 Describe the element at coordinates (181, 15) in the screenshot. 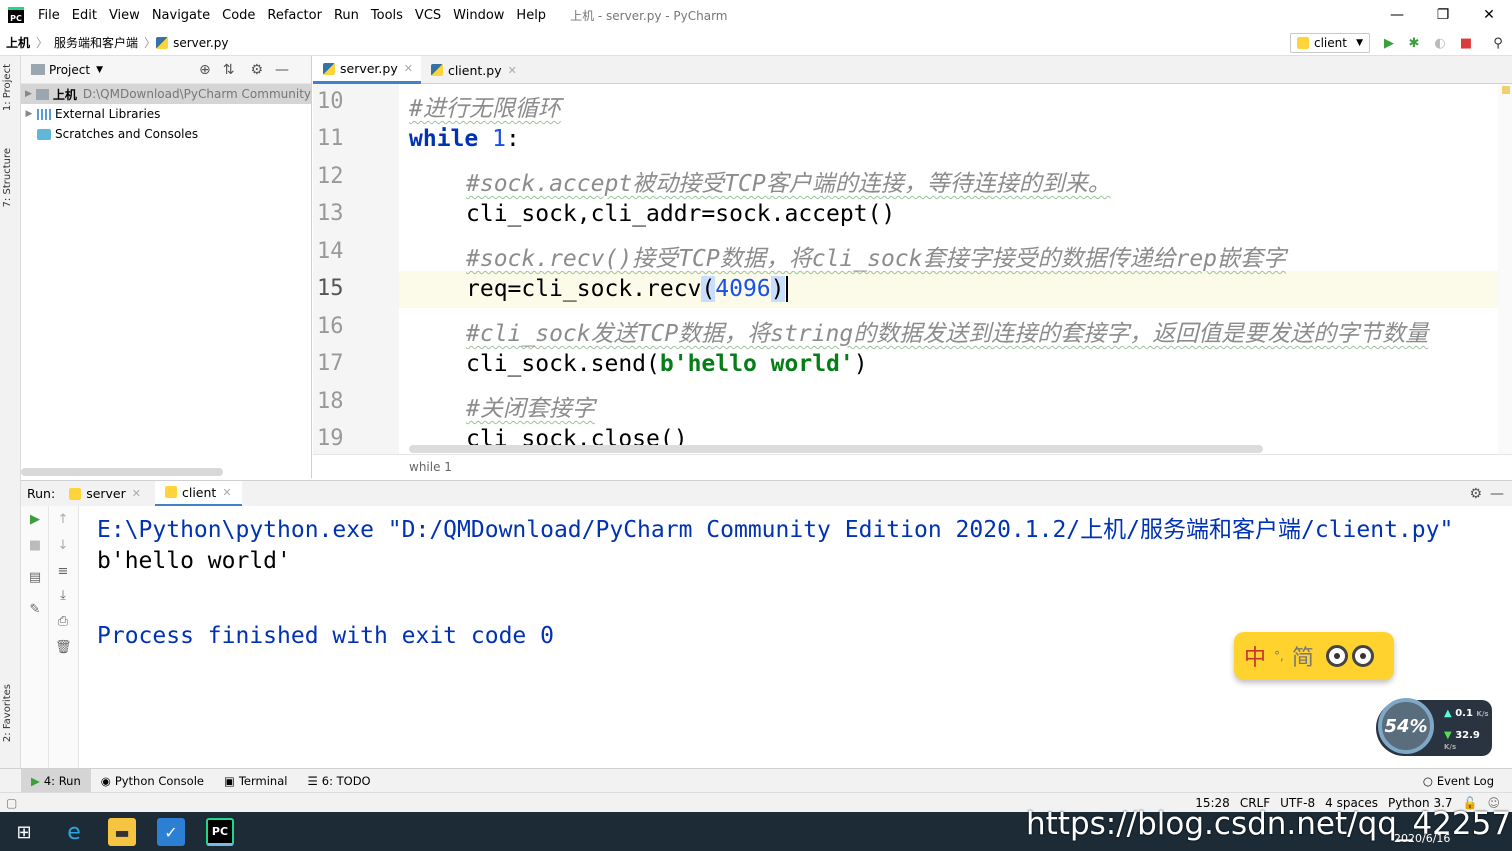

I see `menu-navigate: Navigate` at that location.